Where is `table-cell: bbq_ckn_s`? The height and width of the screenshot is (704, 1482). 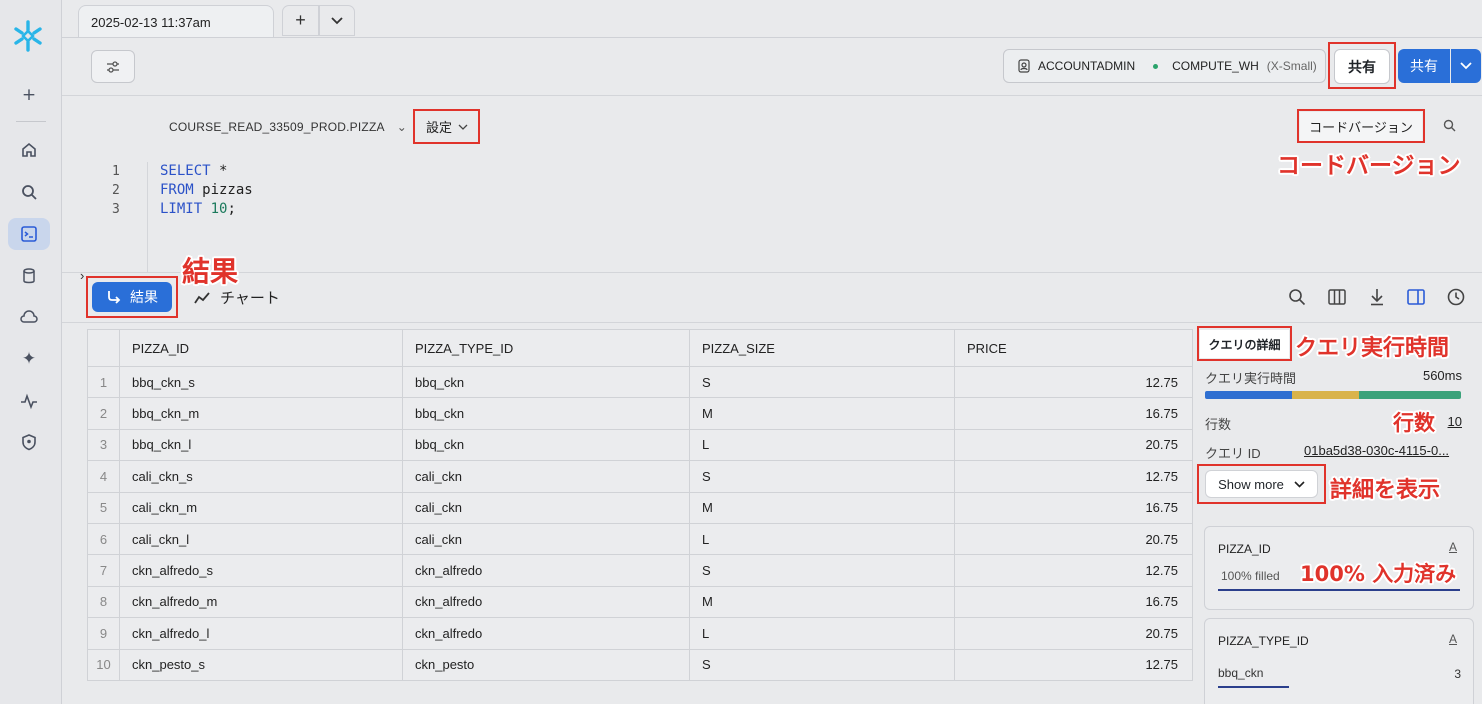 table-cell: bbq_ckn_s is located at coordinates (261, 382).